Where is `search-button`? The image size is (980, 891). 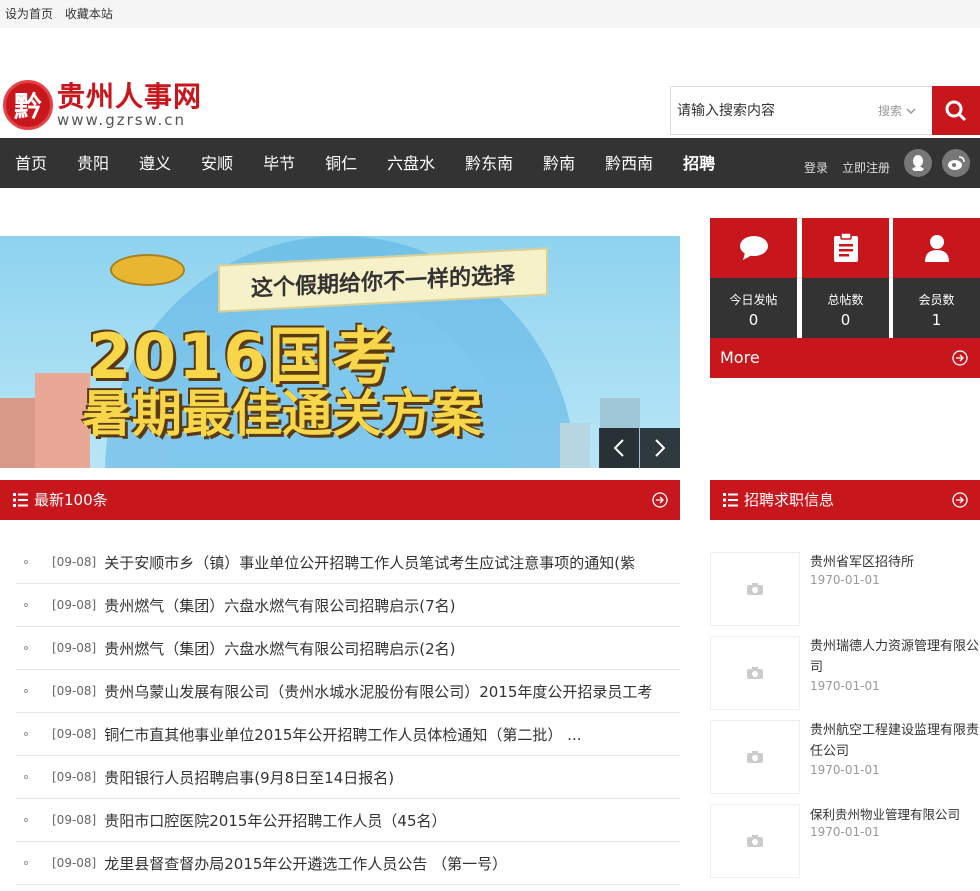
search-button is located at coordinates (956, 110).